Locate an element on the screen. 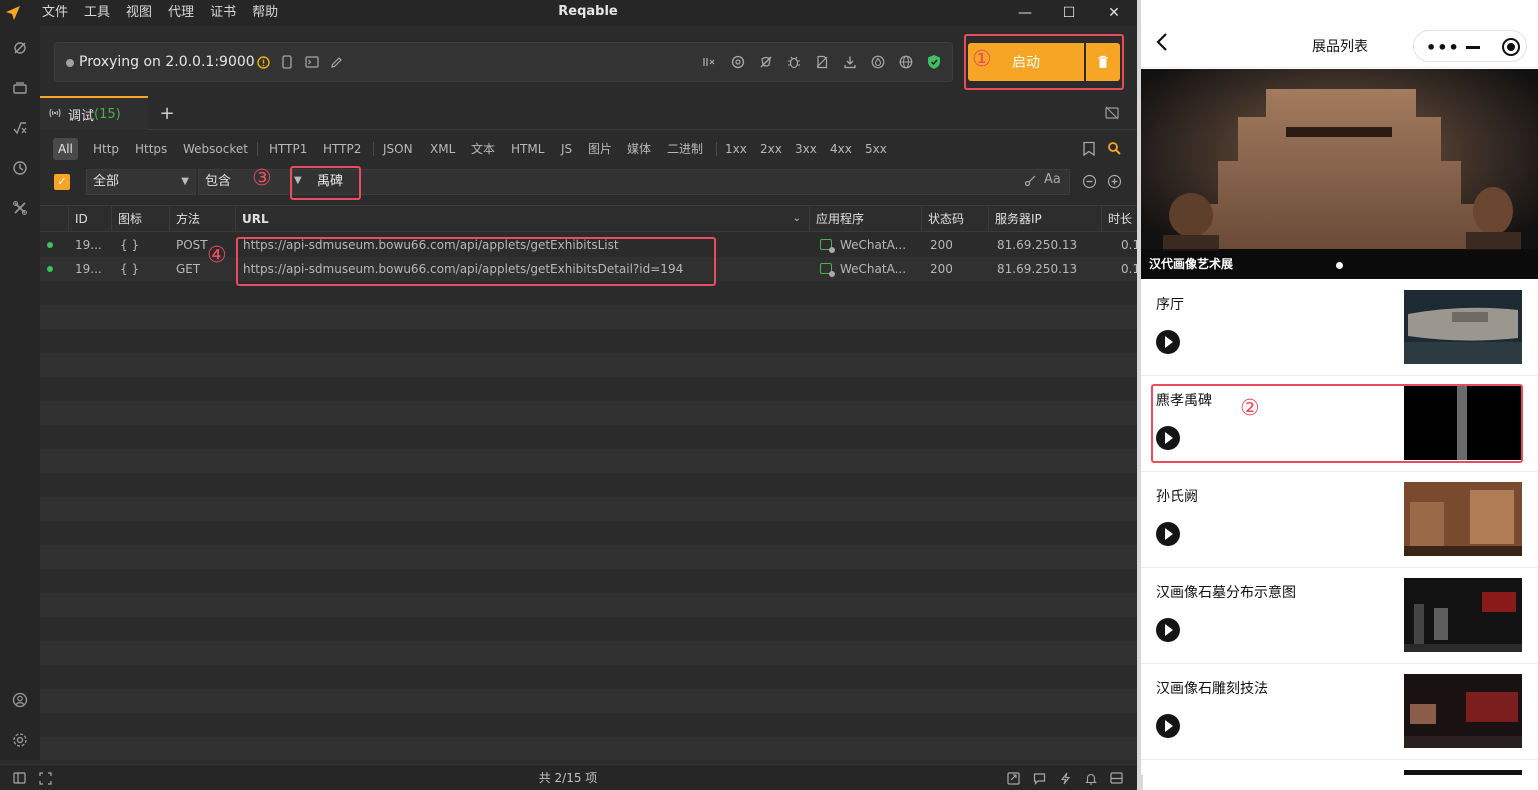 The image size is (1538, 790). edit-icon is located at coordinates (336, 62).